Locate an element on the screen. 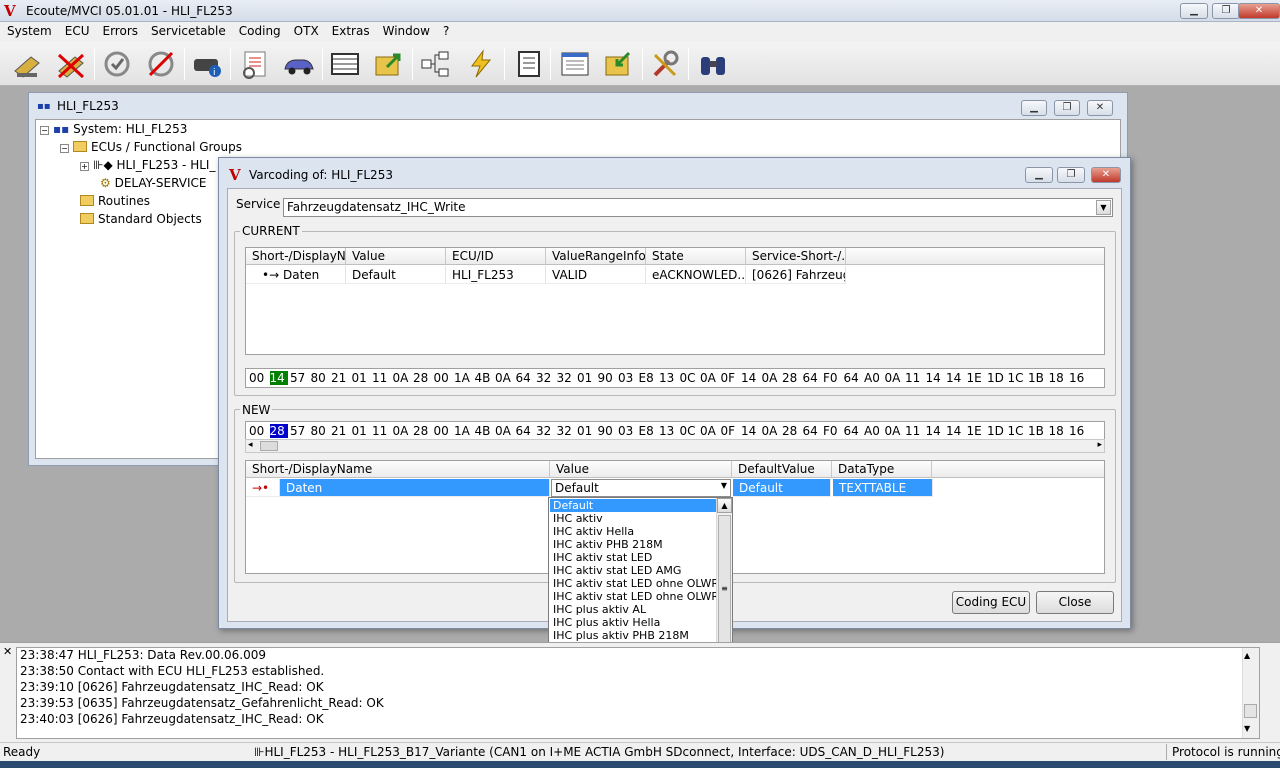 The height and width of the screenshot is (768, 1280). tree-node-delay-service: ⚙ DELAY-SERVICE is located at coordinates (153, 183).